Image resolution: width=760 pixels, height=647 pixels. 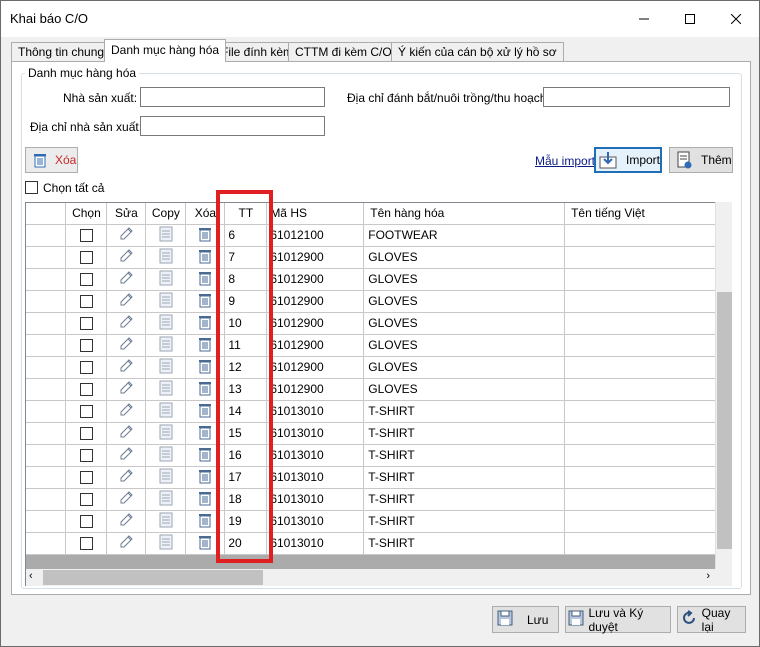 What do you see at coordinates (565, 161) in the screenshot?
I see `import-template-link: Mẫu import` at bounding box center [565, 161].